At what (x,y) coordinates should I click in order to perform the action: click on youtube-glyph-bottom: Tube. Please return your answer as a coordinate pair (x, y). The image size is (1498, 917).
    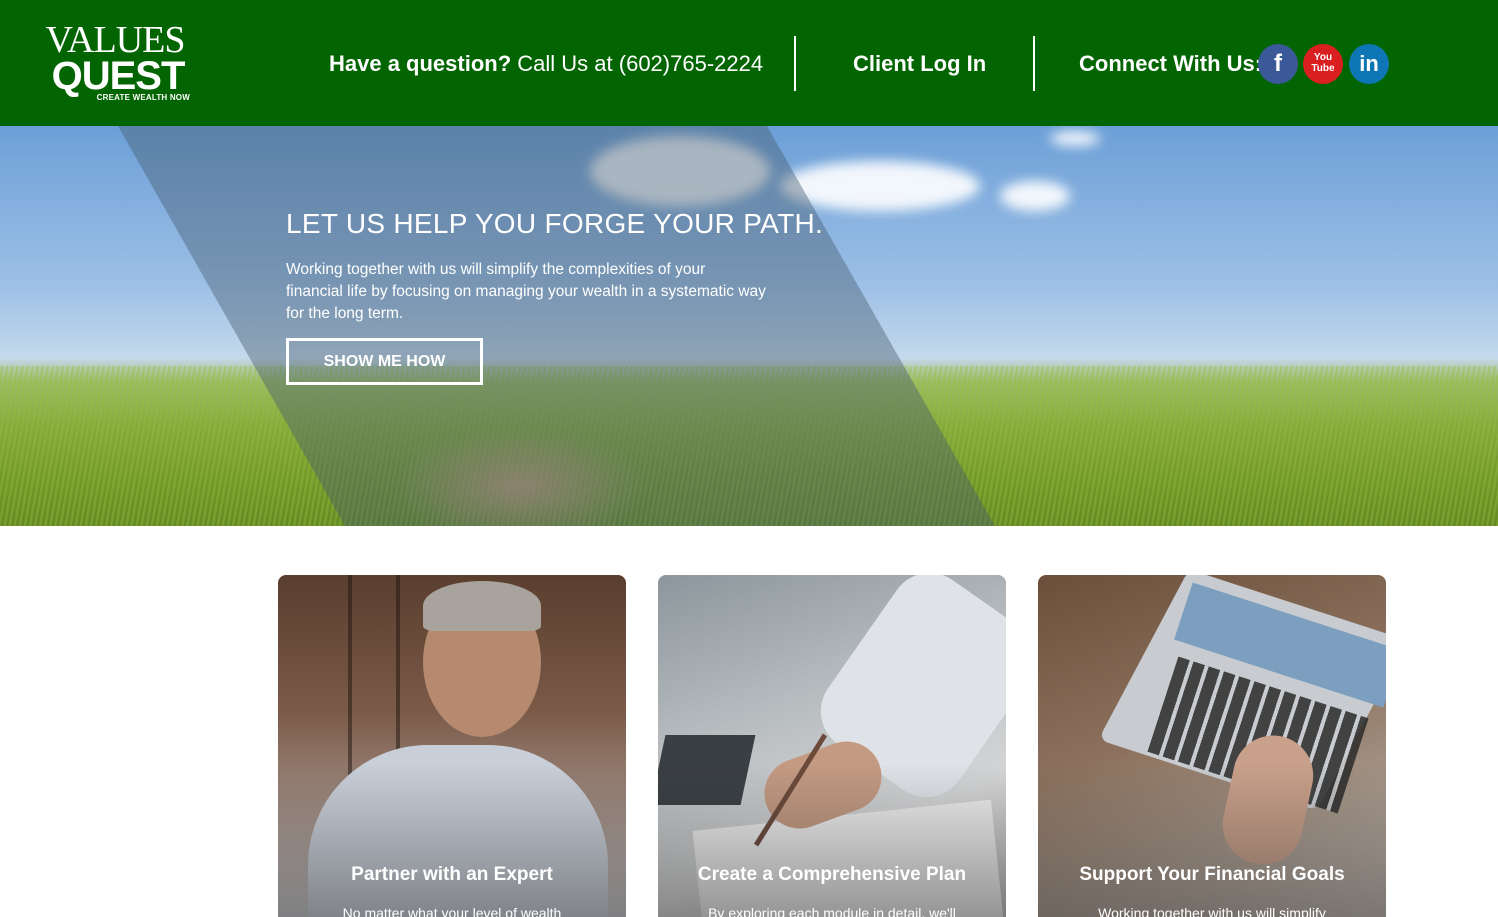
    Looking at the image, I should click on (1323, 68).